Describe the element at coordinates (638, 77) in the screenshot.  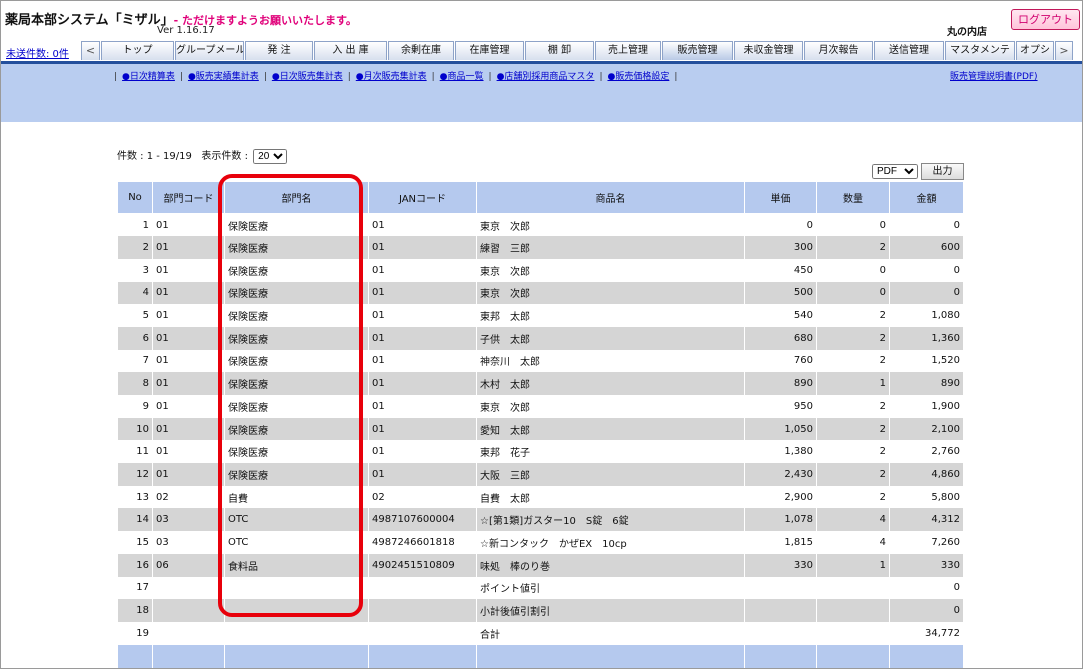
I see `subnav-price-setting: ●販売価格設定` at that location.